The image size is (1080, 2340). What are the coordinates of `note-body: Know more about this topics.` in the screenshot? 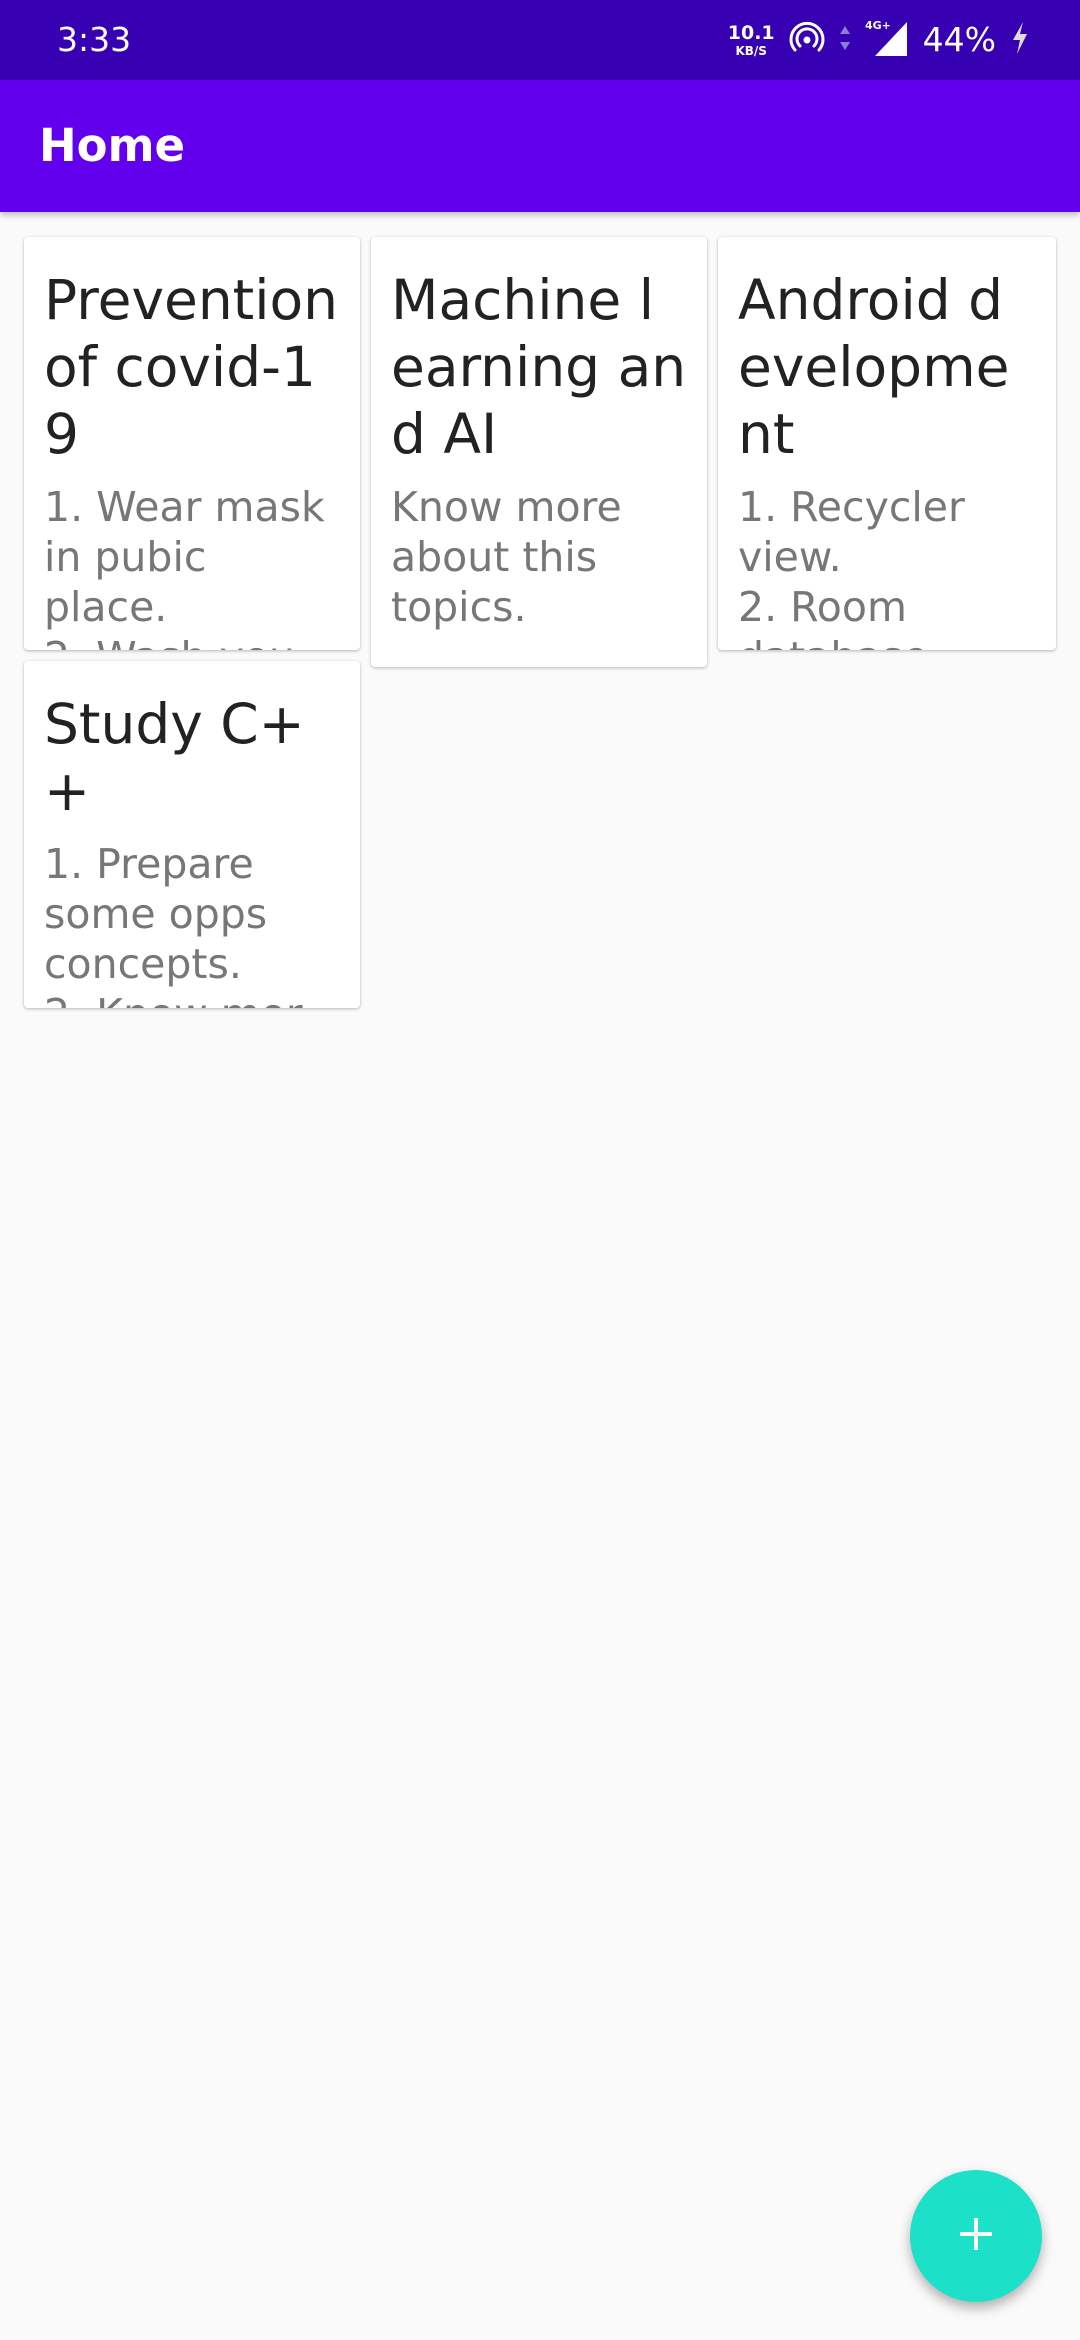 It's located at (506, 557).